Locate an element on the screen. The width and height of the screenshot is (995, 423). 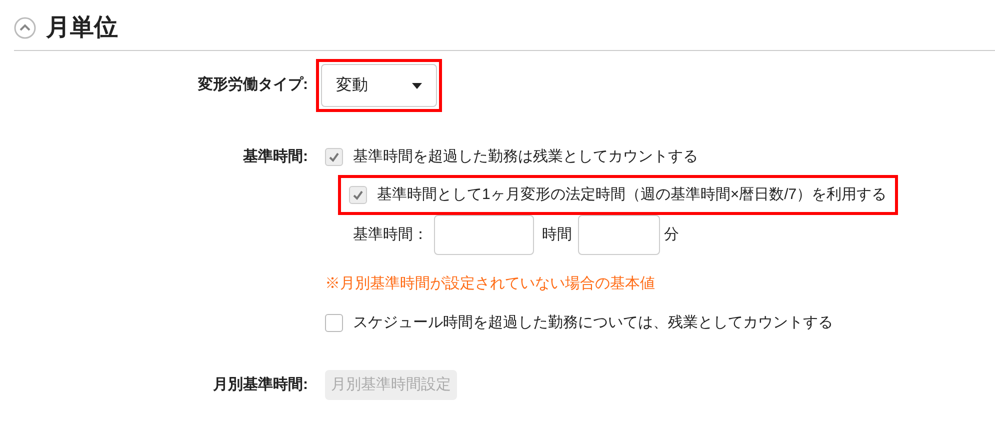
checkbox-label: 基準時間として1ヶ月変形の法定時間（週の基準時間×暦日数/7）を利用する is located at coordinates (632, 194).